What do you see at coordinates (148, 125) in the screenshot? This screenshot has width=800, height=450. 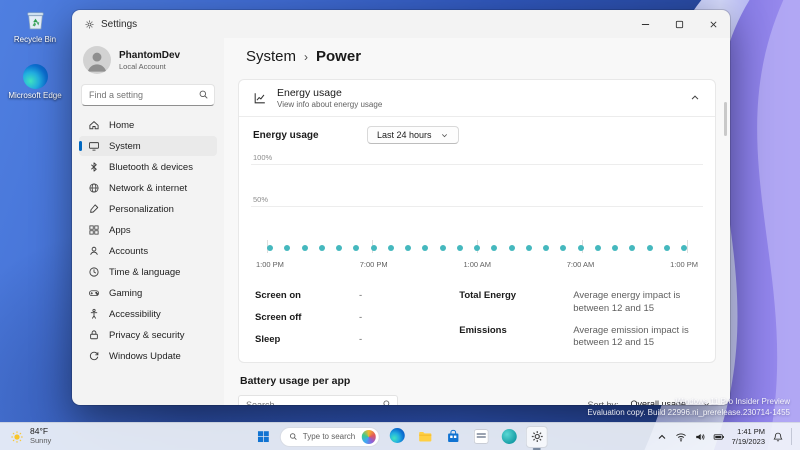 I see `sidebar-item-home: Home` at bounding box center [148, 125].